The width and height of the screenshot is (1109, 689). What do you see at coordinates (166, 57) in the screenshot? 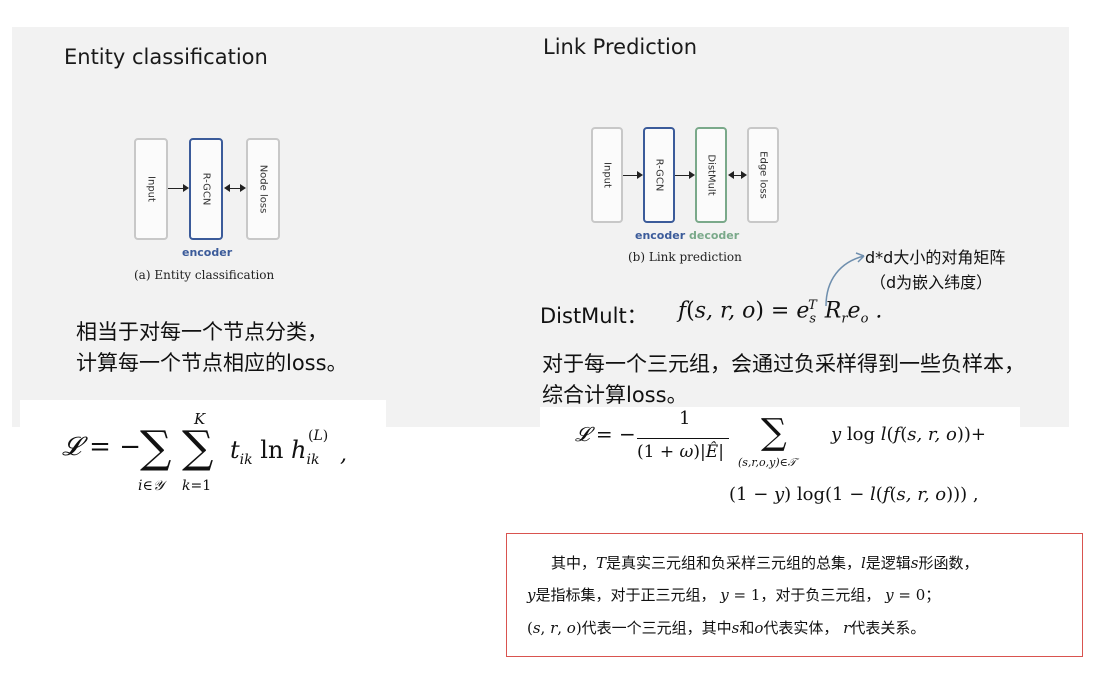
I see `entity-classification-title: Entity classification` at bounding box center [166, 57].